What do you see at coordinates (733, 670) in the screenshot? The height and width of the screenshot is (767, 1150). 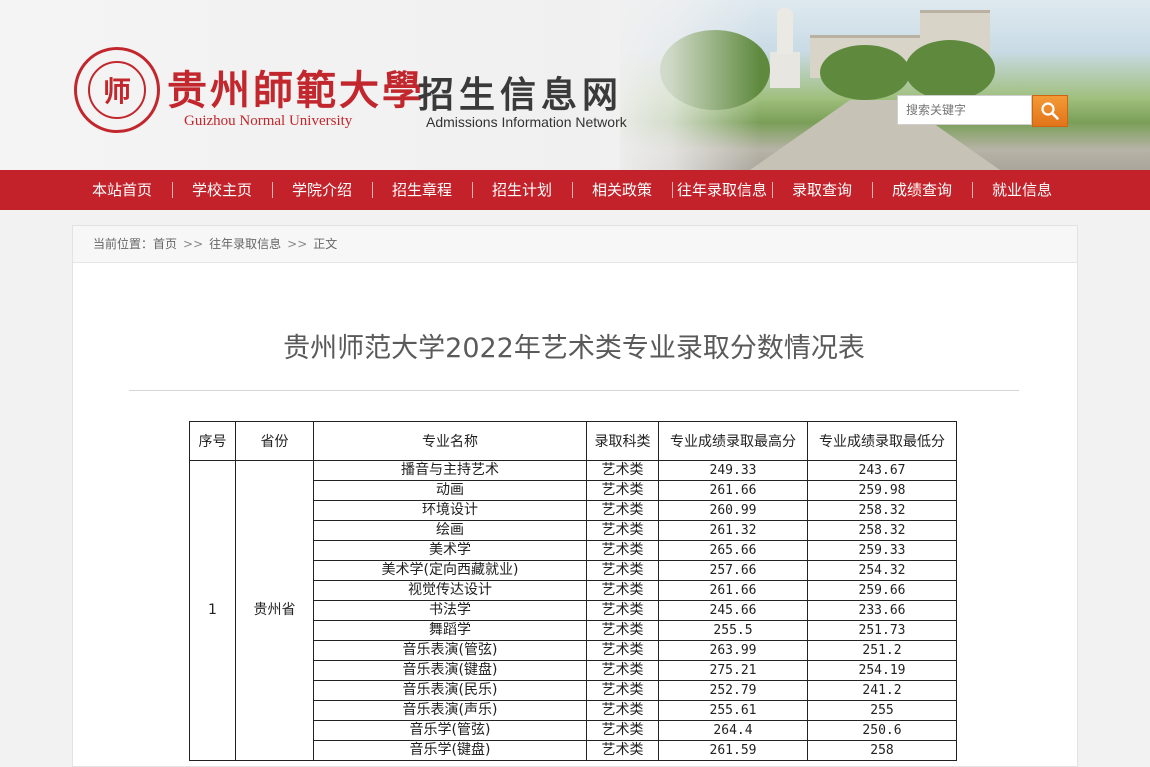 I see `cell-max-score: 275.21` at bounding box center [733, 670].